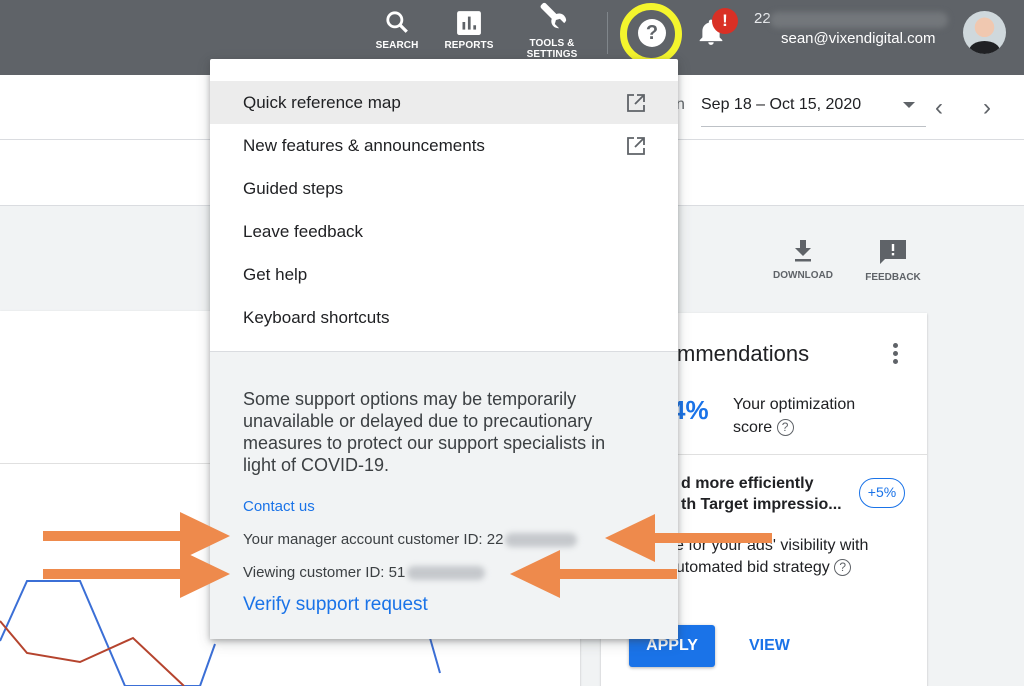  I want to click on menu-item-new-features: New features & announcements, so click(444, 145).